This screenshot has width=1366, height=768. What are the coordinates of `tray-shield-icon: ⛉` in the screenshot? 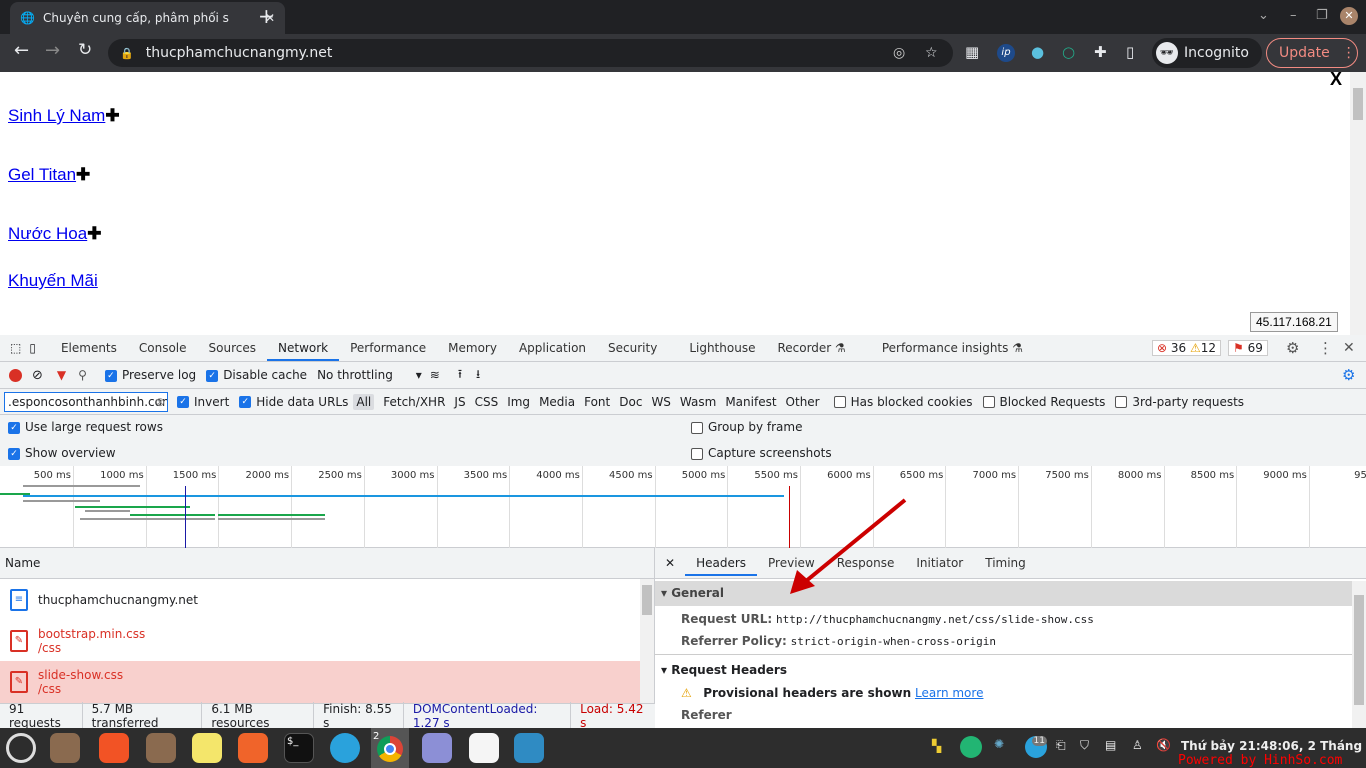 It's located at (1084, 745).